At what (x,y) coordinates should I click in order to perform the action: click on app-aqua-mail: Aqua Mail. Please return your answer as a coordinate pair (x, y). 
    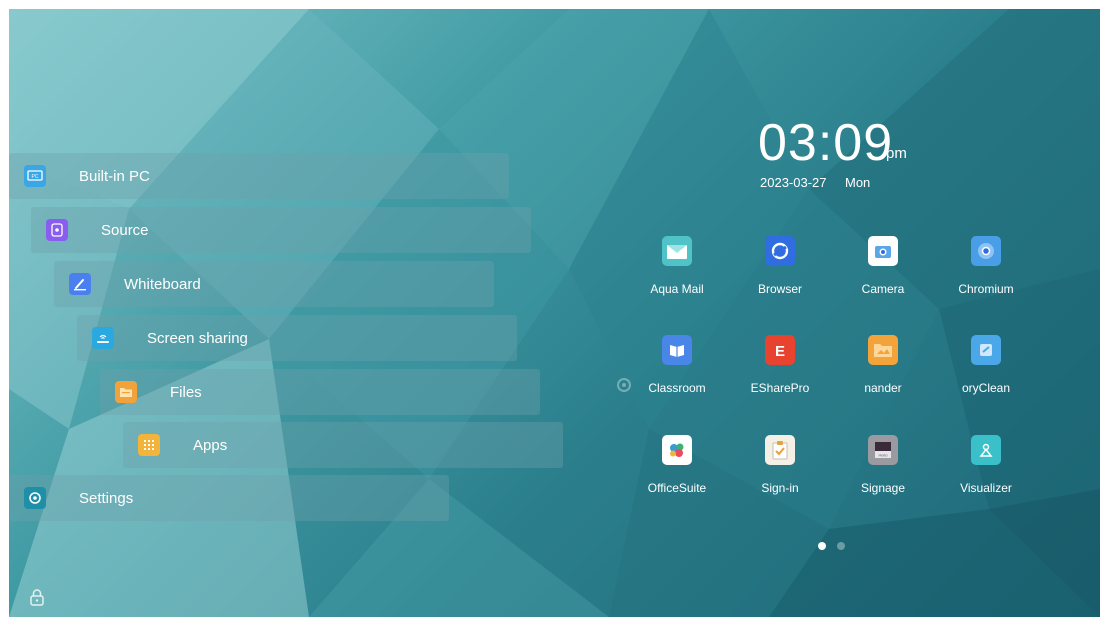
    Looking at the image, I should click on (677, 271).